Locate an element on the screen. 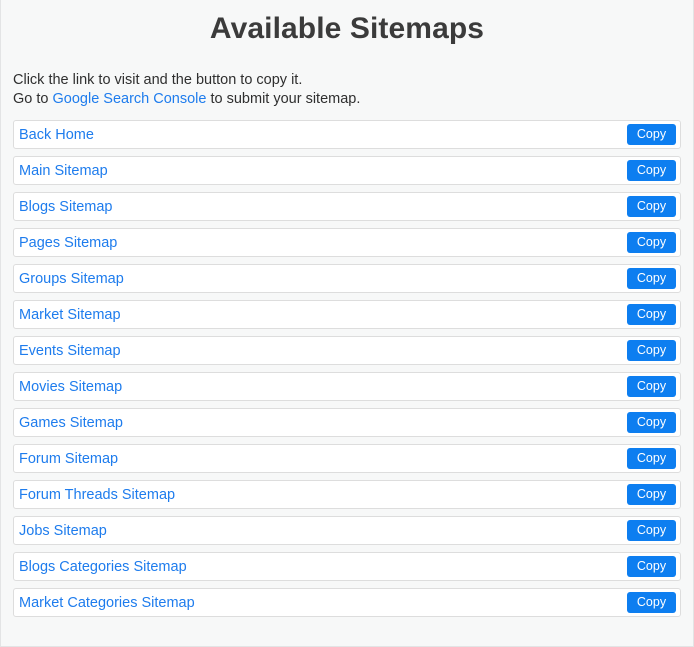 Image resolution: width=694 pixels, height=647 pixels. sitemap-link: Events Sitemap is located at coordinates (323, 351).